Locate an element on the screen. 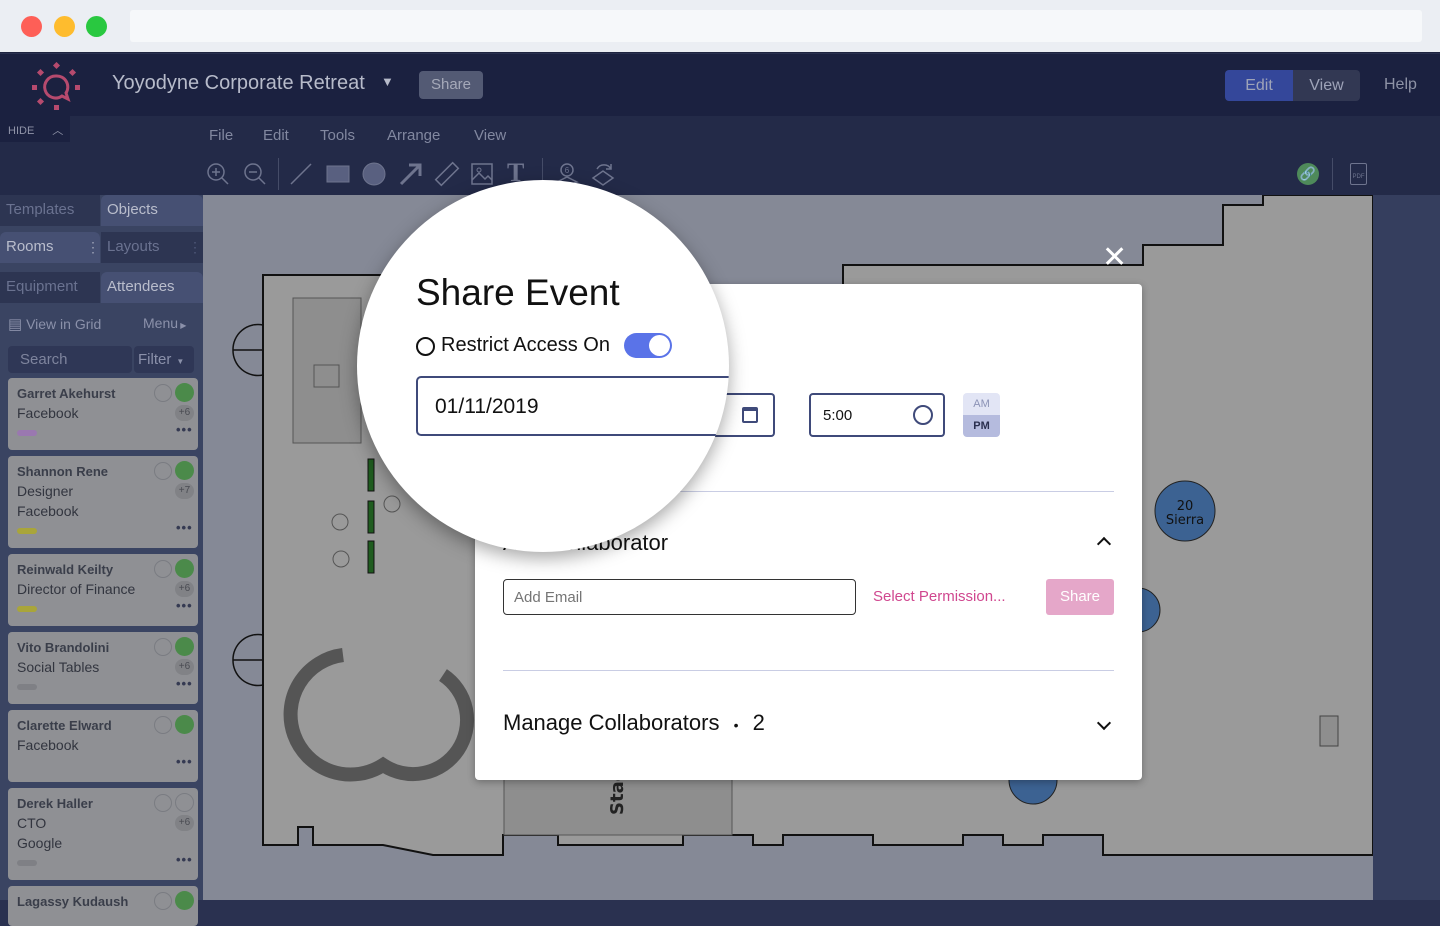 The height and width of the screenshot is (926, 1440). address-bar is located at coordinates (776, 26).